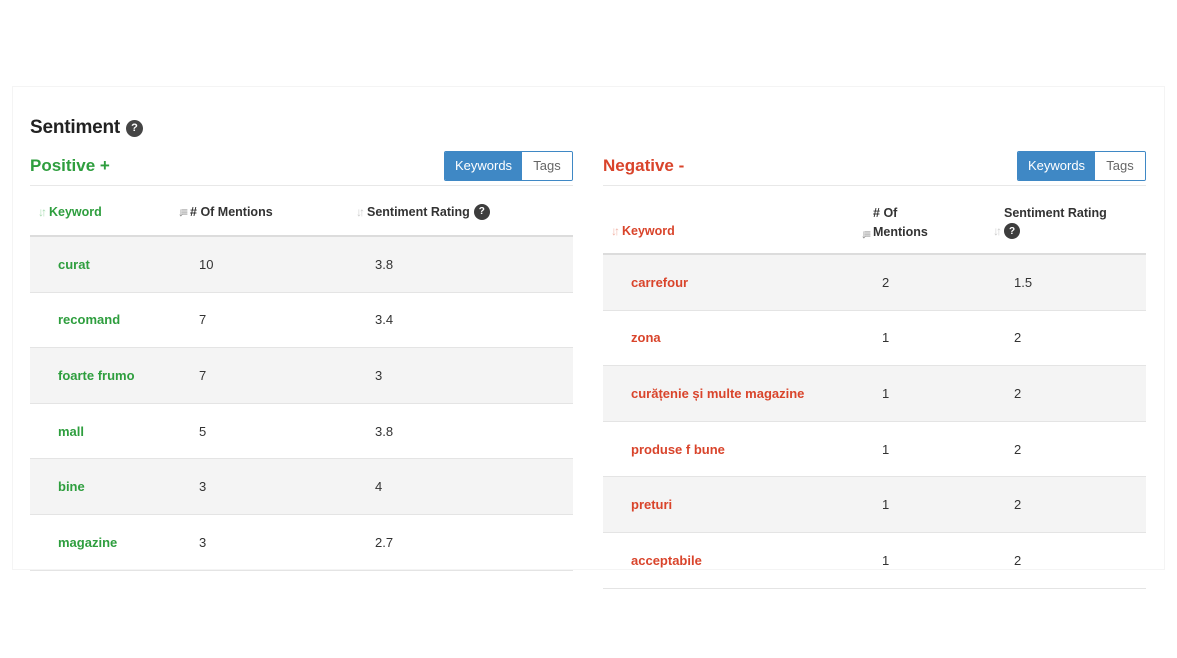  I want to click on table-row: curățenie și multe magazine 1 2, so click(874, 394).